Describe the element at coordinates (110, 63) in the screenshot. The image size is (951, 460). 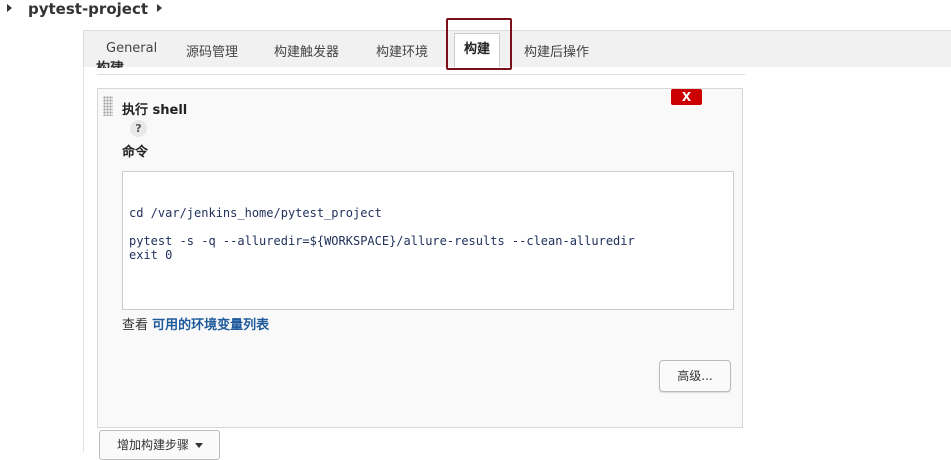
I see `section-title: 构建` at that location.